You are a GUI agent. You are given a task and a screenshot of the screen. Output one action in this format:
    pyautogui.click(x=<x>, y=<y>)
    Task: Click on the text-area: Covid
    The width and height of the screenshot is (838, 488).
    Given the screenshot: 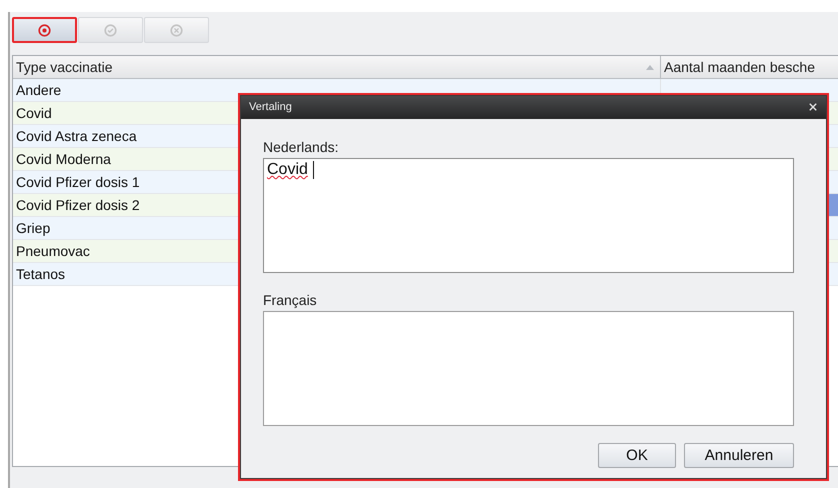 What is the action you would take?
    pyautogui.click(x=528, y=215)
    